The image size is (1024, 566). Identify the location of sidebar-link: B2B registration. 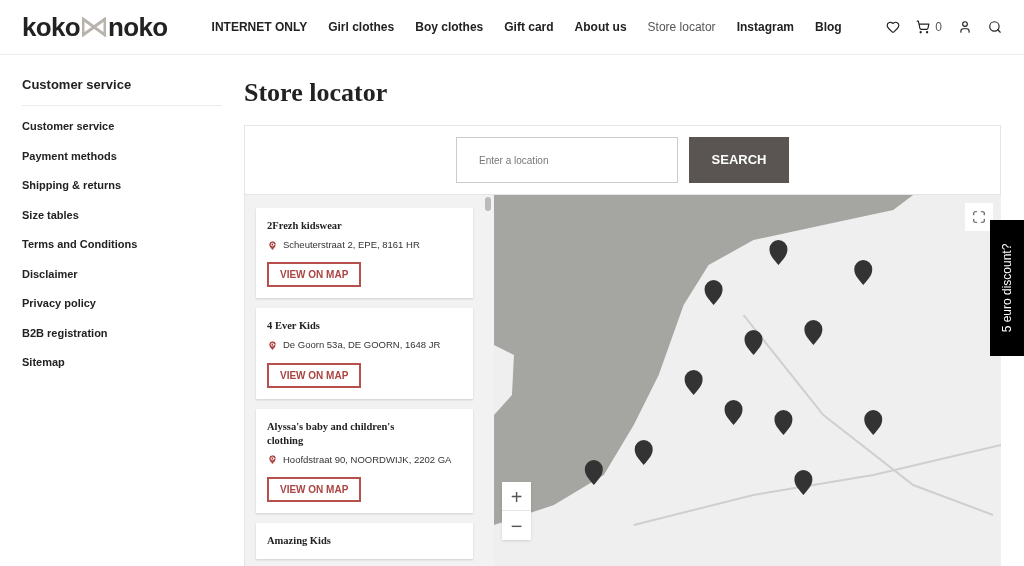
(122, 333).